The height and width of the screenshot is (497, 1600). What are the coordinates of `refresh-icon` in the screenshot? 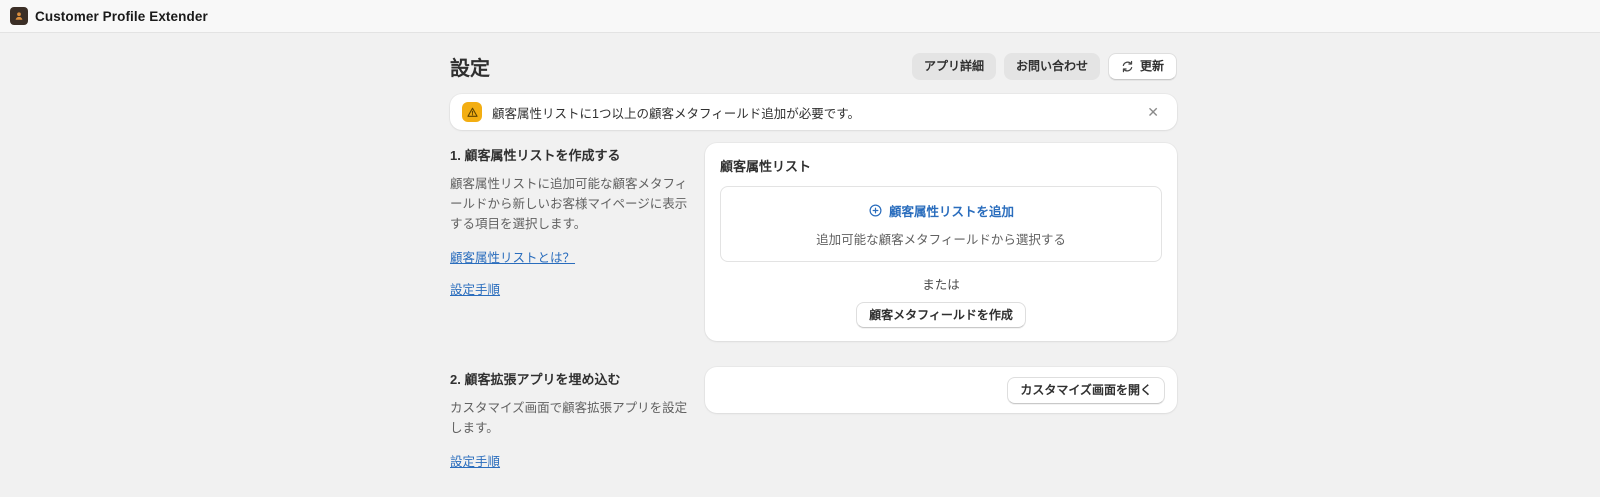 It's located at (1127, 66).